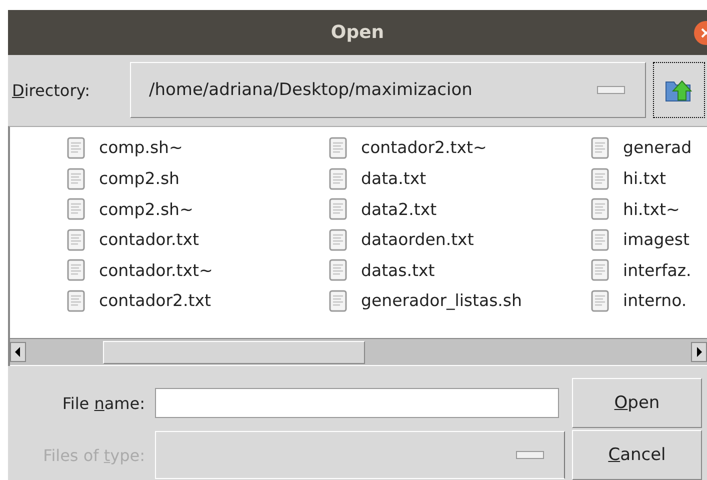  Describe the element at coordinates (657, 148) in the screenshot. I see `file-name: generad` at that location.